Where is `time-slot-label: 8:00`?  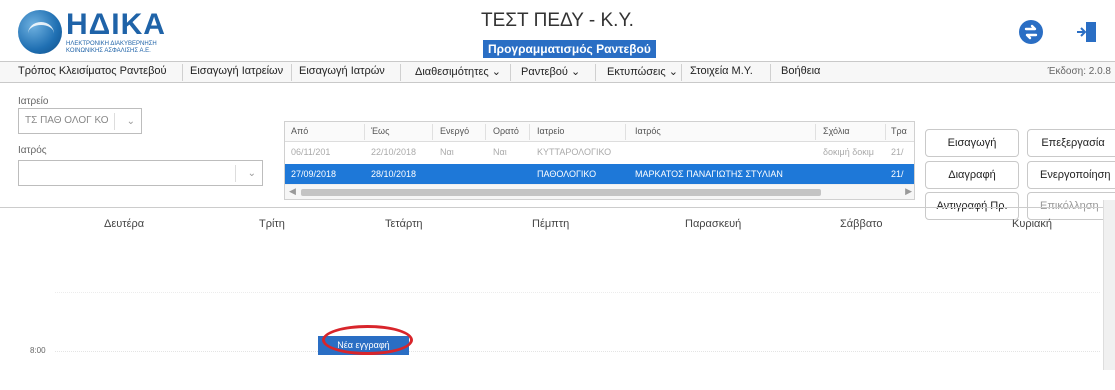
time-slot-label: 8:00 is located at coordinates (38, 350).